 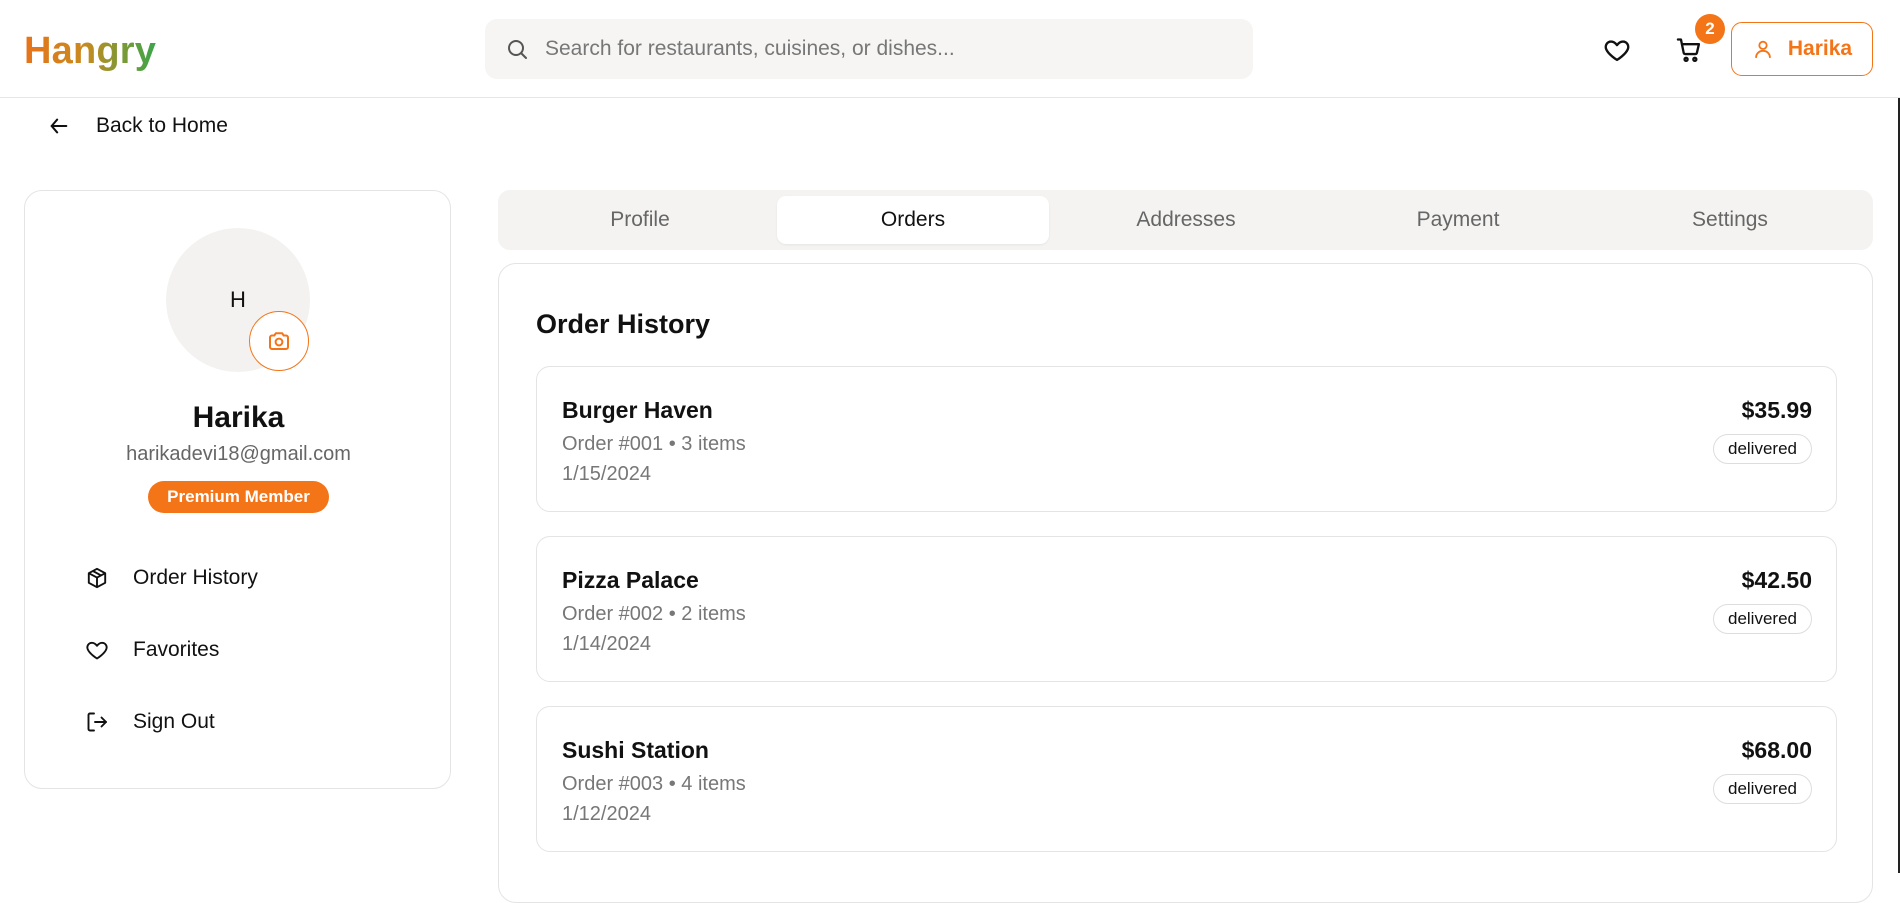 What do you see at coordinates (654, 614) in the screenshot?
I see `order-meta: Order #002 • 2 items` at bounding box center [654, 614].